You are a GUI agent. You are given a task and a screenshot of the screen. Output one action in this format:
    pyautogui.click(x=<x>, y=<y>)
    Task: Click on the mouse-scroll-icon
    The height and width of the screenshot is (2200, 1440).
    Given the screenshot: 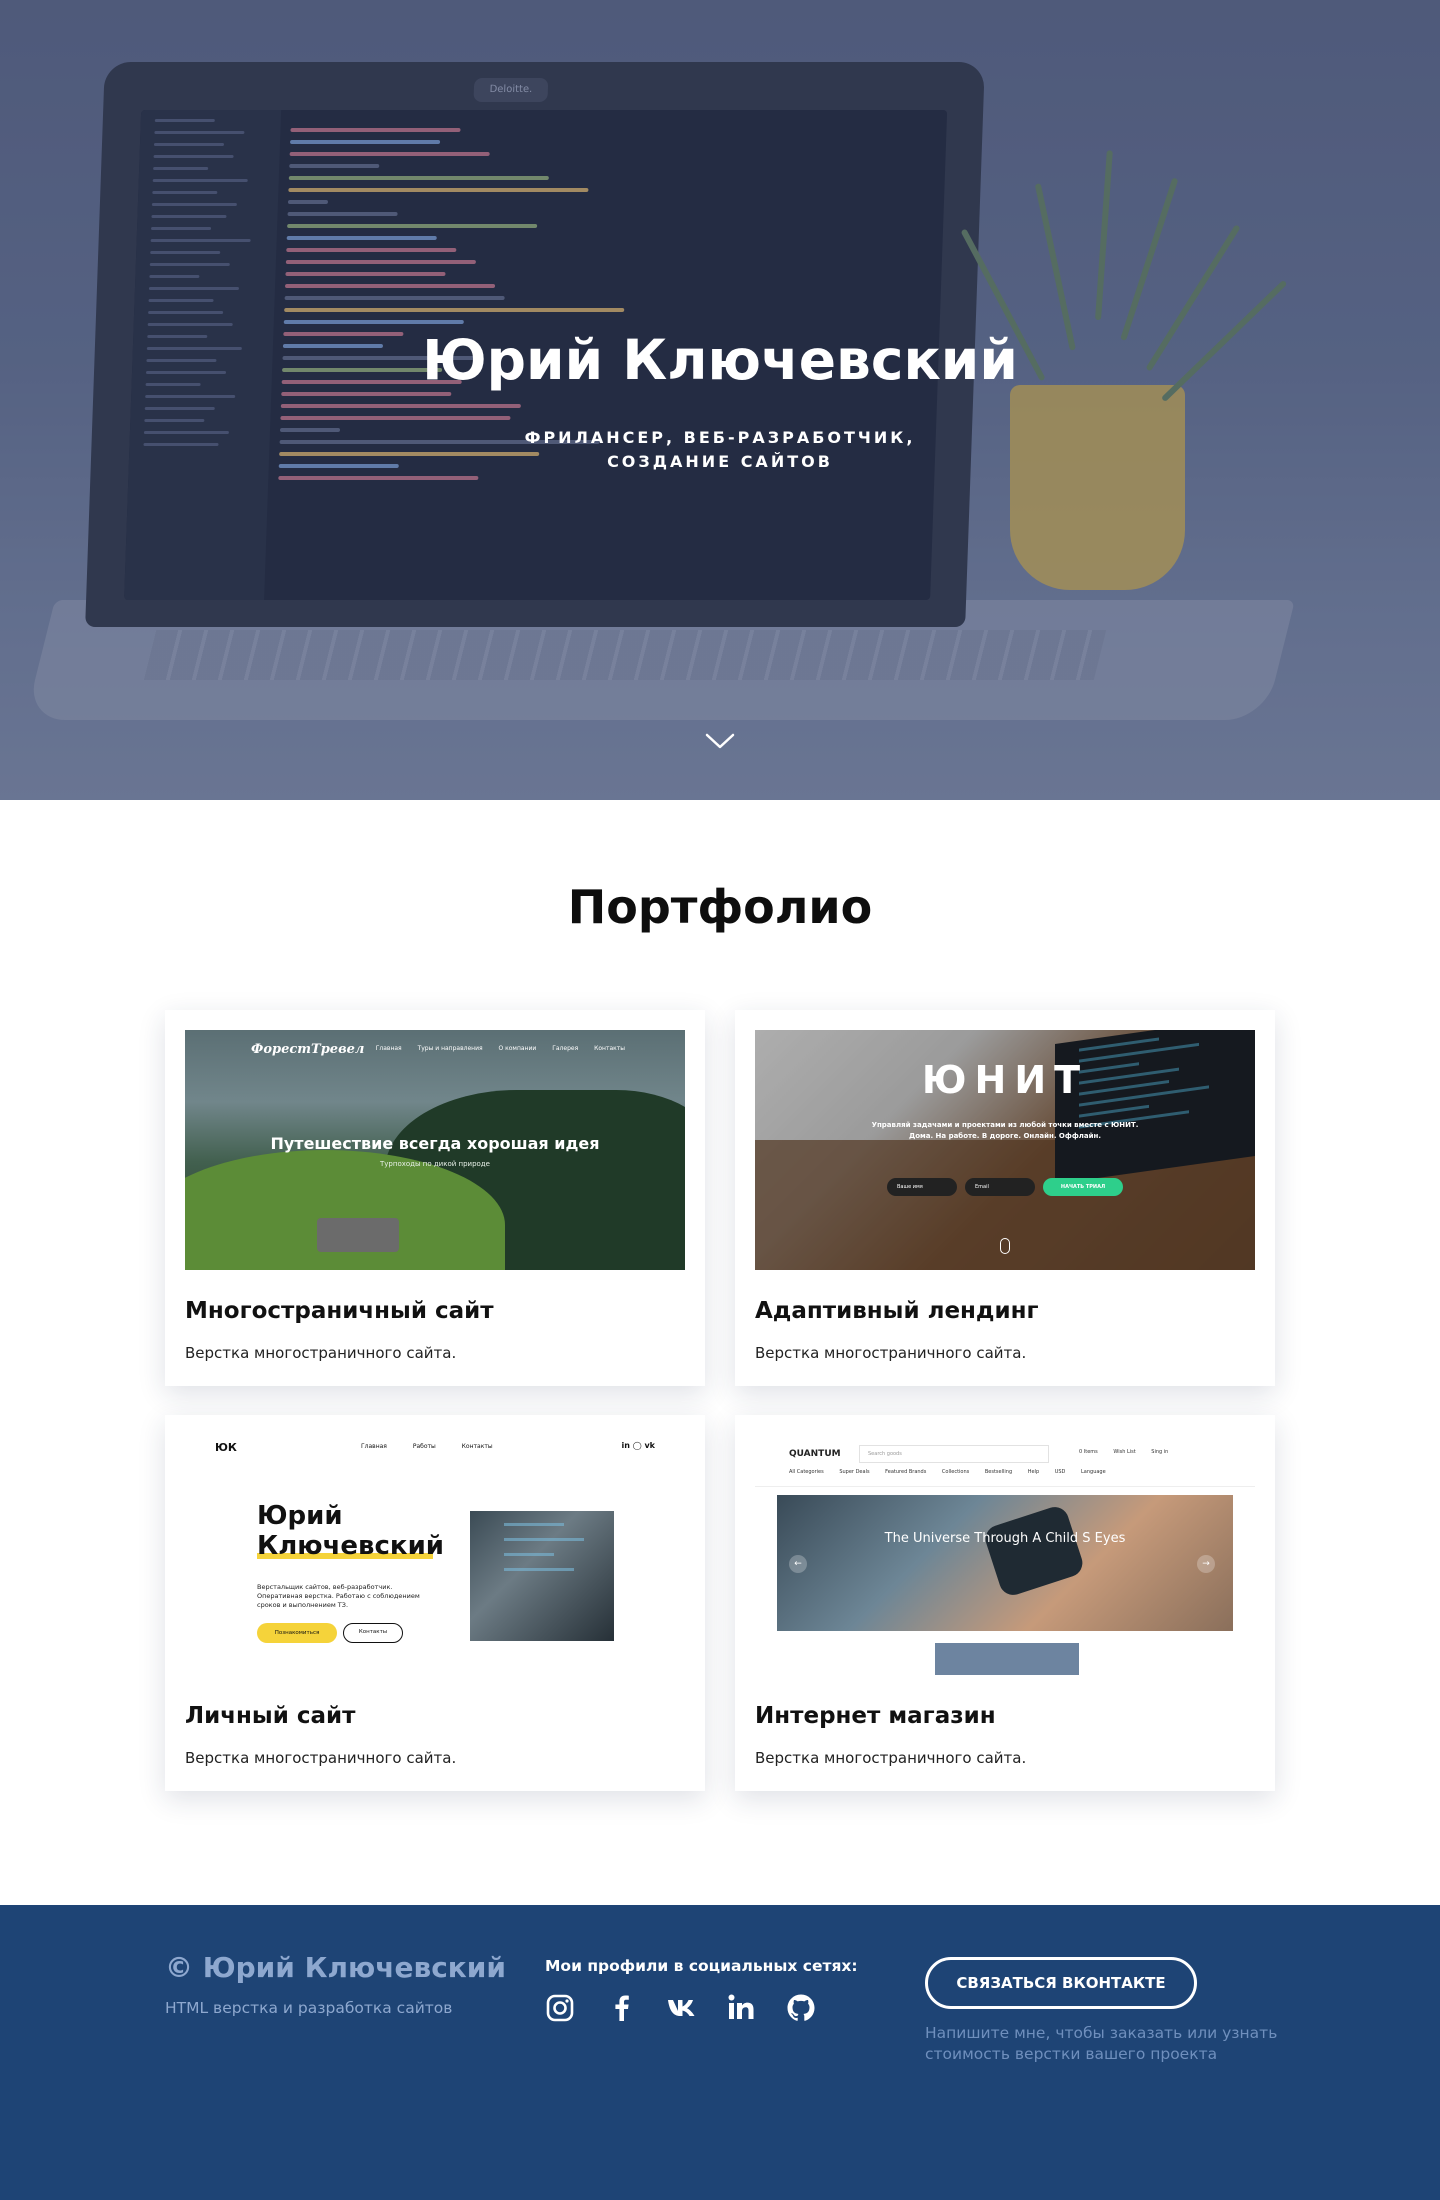 What is the action you would take?
    pyautogui.click(x=1005, y=1246)
    